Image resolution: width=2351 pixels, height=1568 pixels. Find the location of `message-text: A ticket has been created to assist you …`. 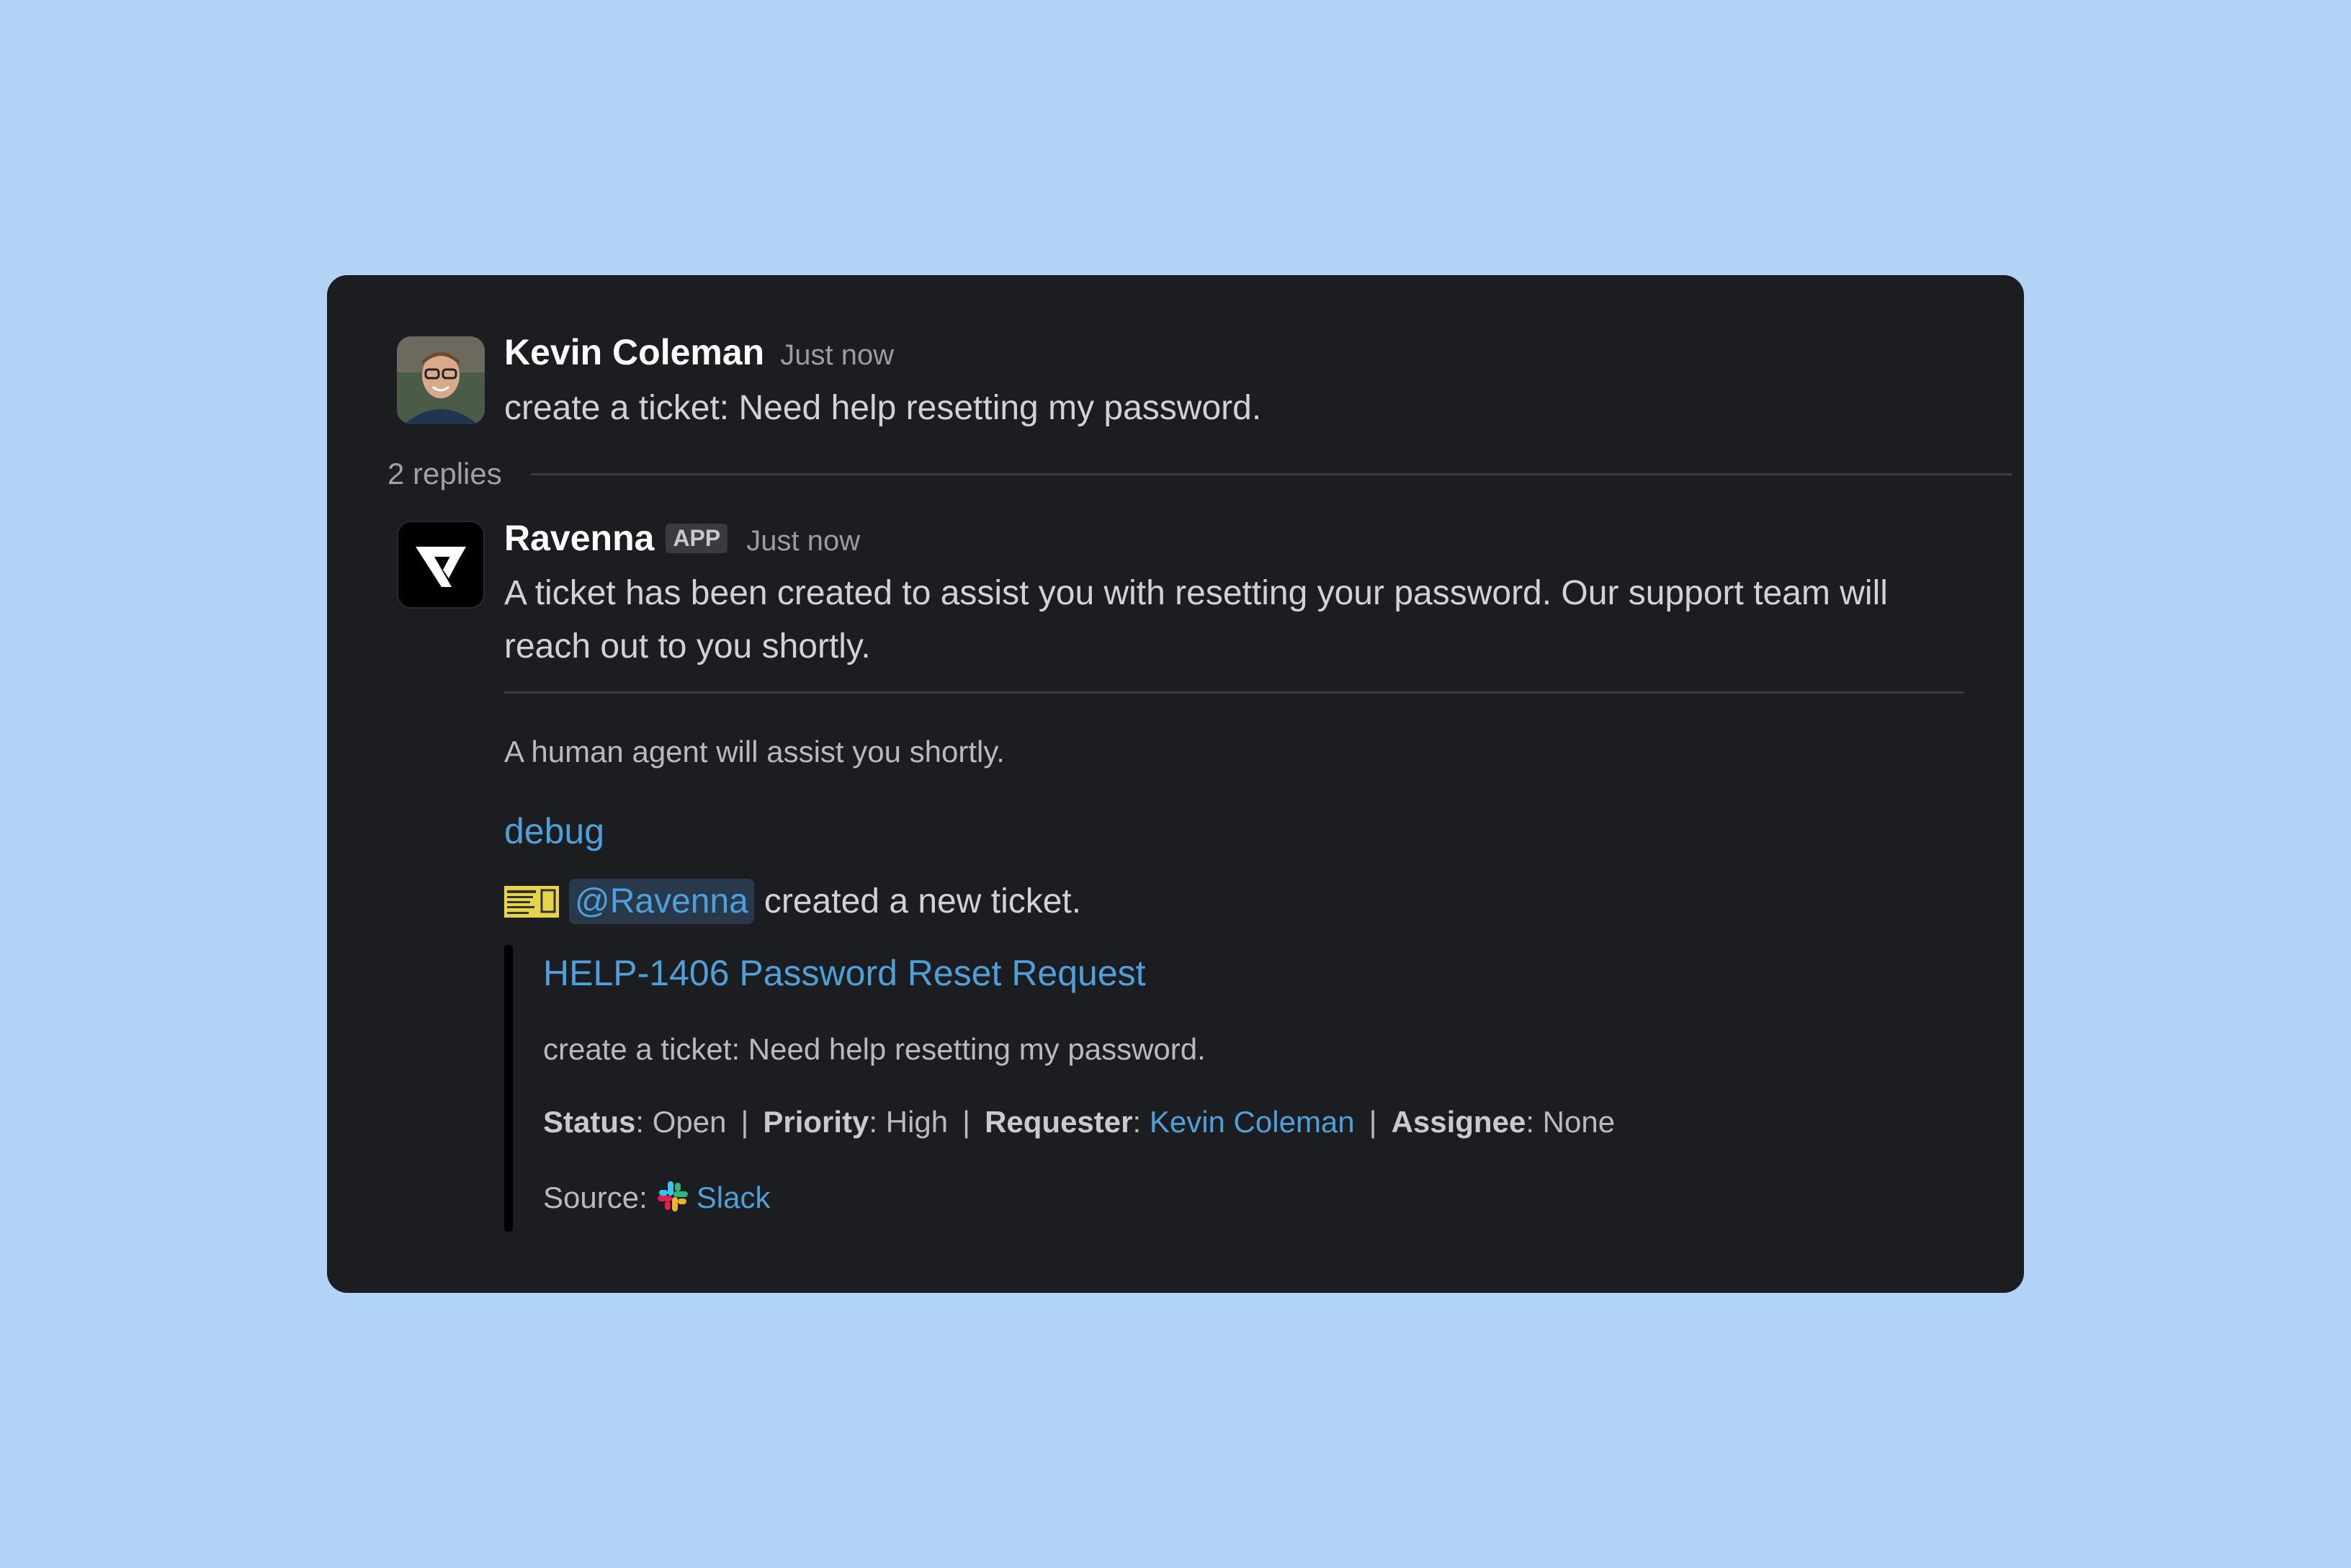

message-text: A ticket has been created to assist you … is located at coordinates (1196, 620).